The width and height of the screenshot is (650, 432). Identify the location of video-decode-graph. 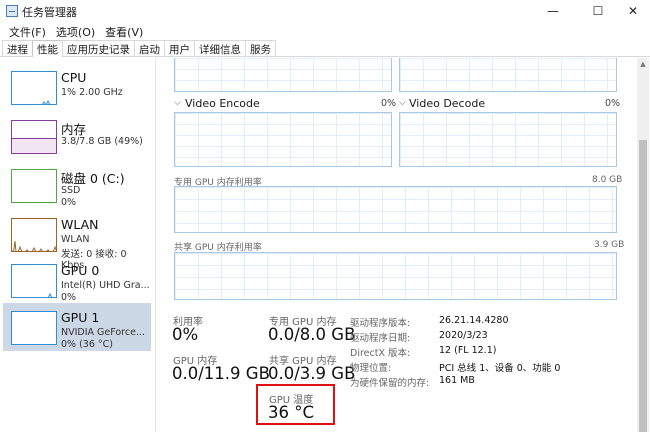
(508, 139).